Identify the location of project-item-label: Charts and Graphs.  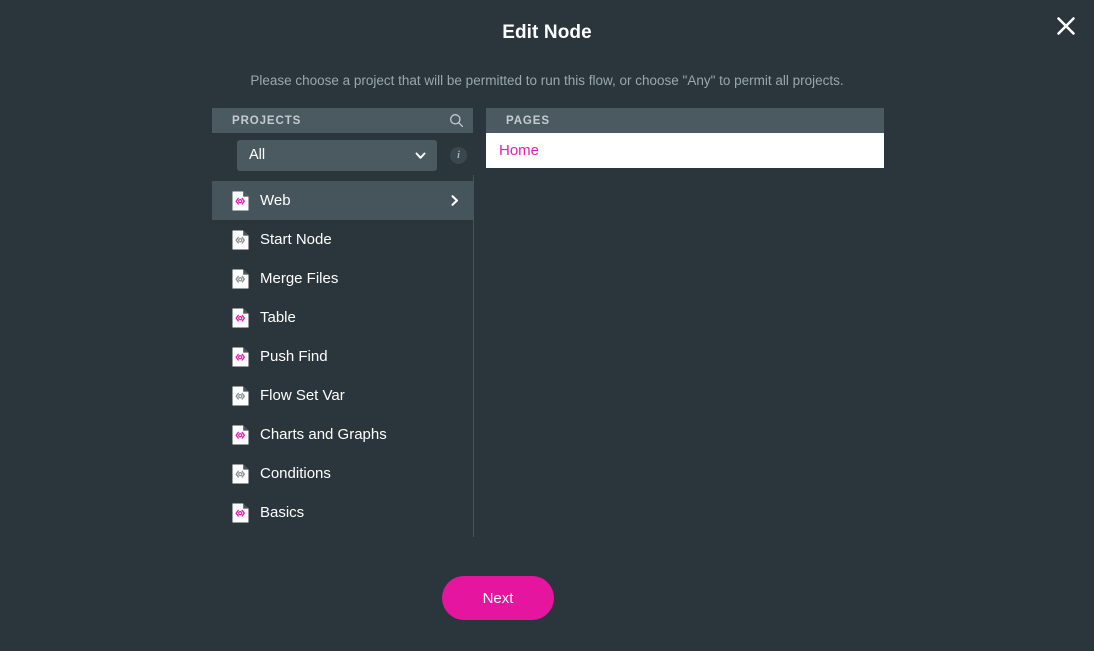
(323, 434).